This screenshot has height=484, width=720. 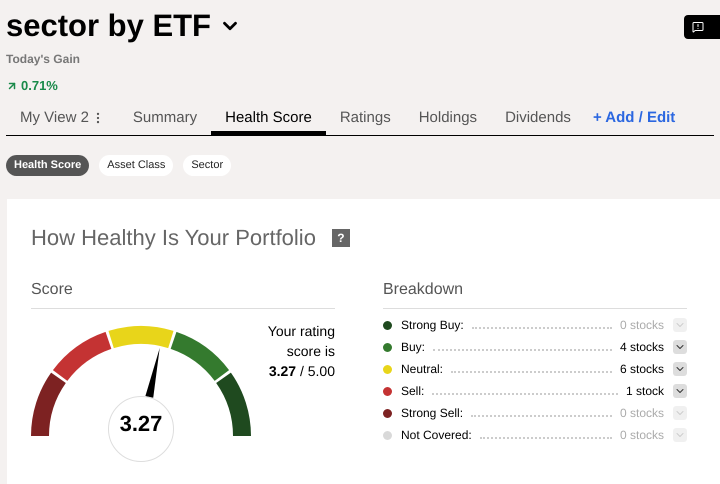 What do you see at coordinates (183, 293) in the screenshot?
I see `score-heading: Score` at bounding box center [183, 293].